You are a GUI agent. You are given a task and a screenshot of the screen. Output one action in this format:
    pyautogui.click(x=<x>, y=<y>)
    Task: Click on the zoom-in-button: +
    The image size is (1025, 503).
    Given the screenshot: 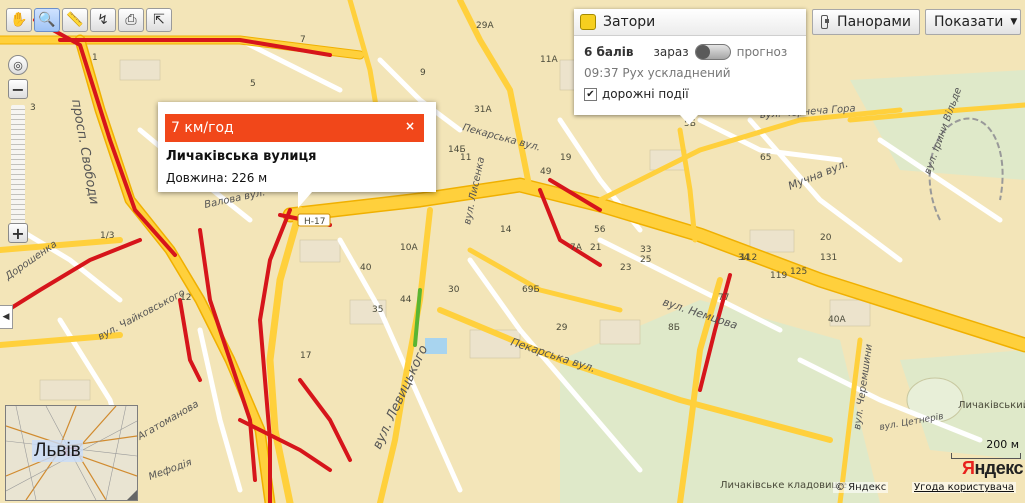 What is the action you would take?
    pyautogui.click(x=18, y=233)
    